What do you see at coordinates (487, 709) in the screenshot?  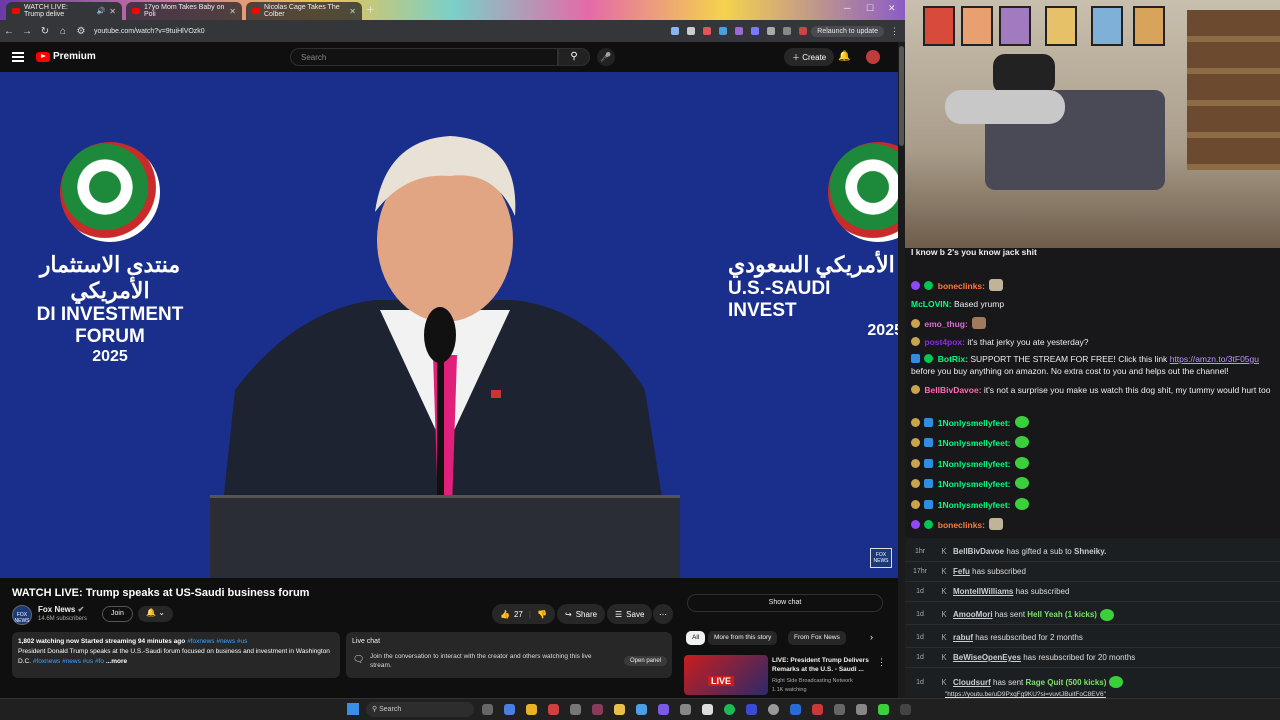 I see `task-view-icon` at bounding box center [487, 709].